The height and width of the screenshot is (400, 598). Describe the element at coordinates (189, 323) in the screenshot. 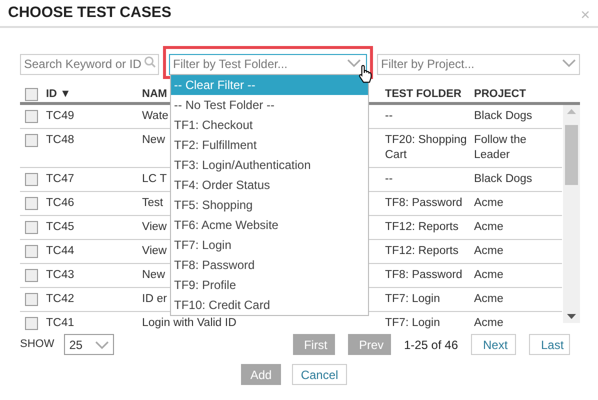

I see `table-cell: Login with Valid ID` at that location.